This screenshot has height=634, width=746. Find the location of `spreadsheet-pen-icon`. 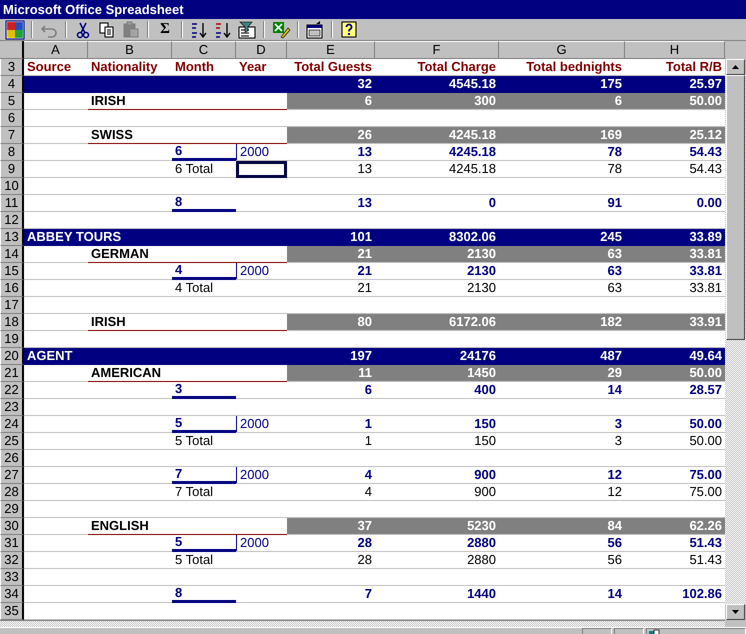

spreadsheet-pen-icon is located at coordinates (281, 30).